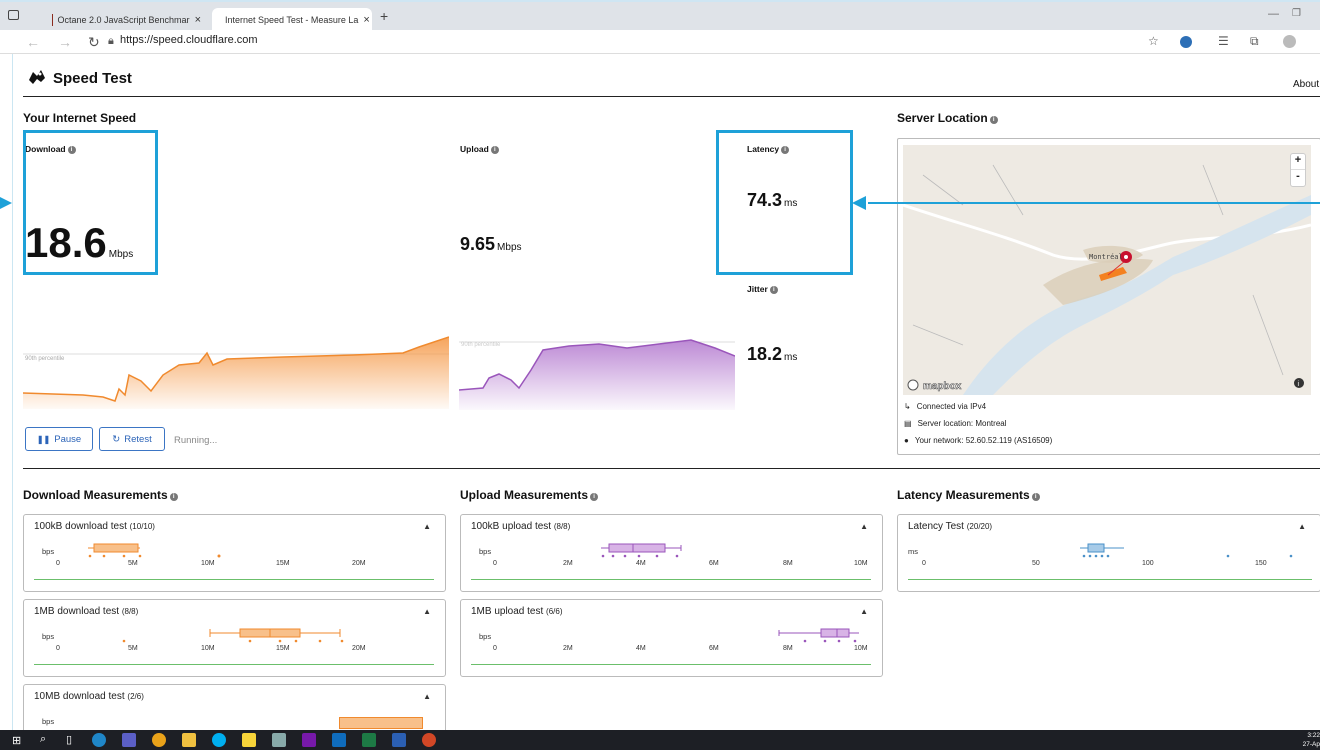 The width and height of the screenshot is (1320, 750). What do you see at coordinates (906, 440) in the screenshot?
I see `location-pin-icon: ●` at bounding box center [906, 440].